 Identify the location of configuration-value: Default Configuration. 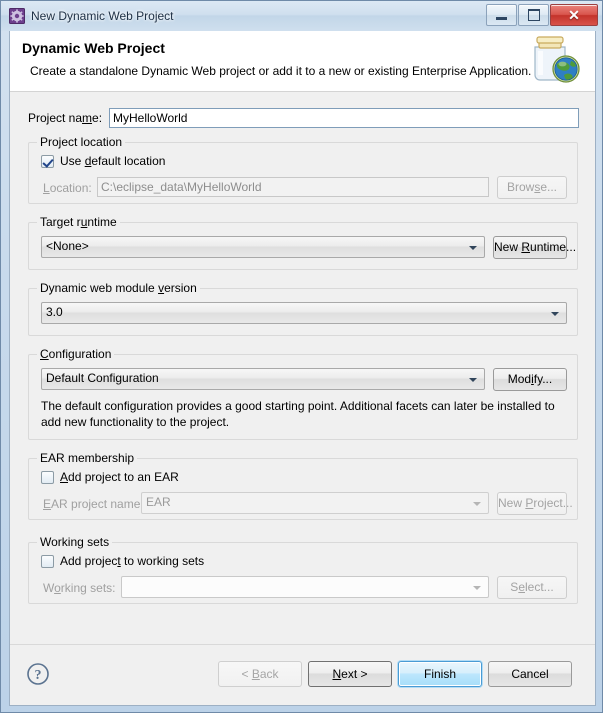
(102, 378).